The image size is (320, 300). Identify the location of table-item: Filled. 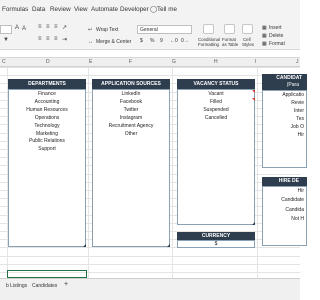
(216, 102).